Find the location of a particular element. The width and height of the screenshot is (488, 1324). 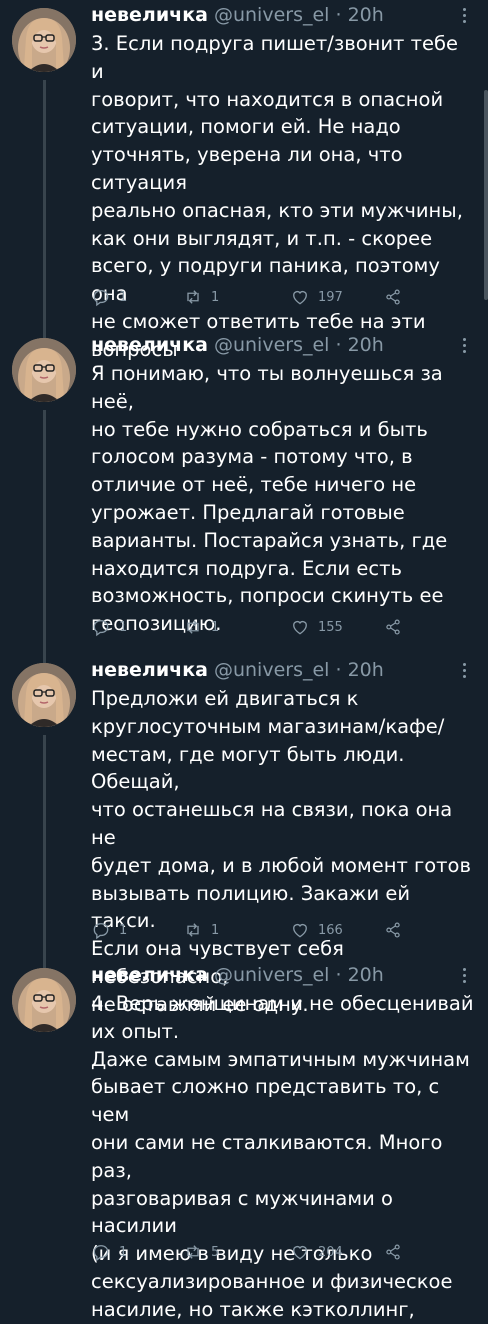

retweet-count: 5 is located at coordinates (215, 1252).